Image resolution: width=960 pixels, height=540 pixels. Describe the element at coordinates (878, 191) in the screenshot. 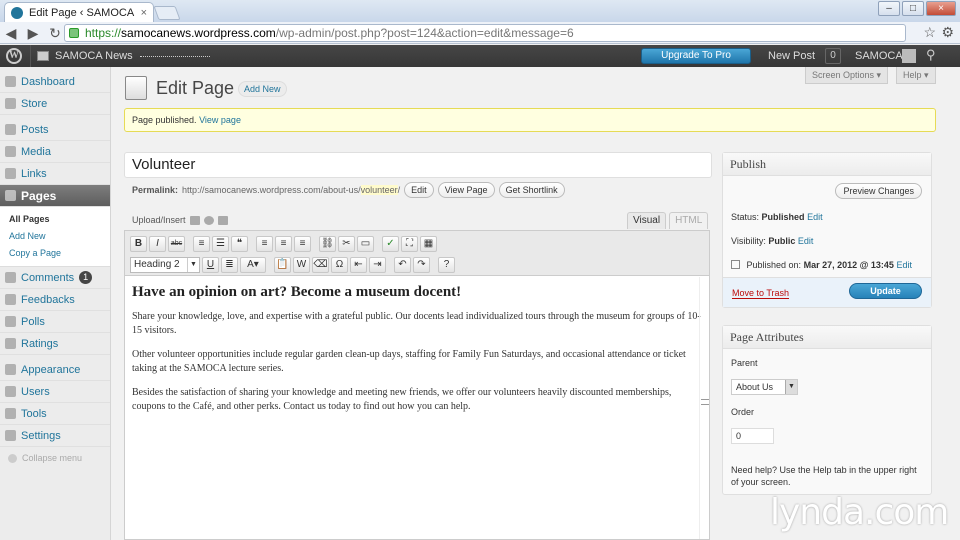

I see `preview-changes-button: Preview Changes` at that location.